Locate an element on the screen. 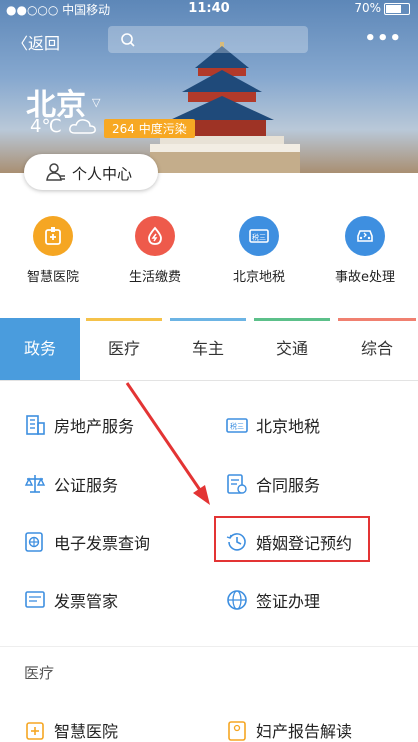  car-accident-icon is located at coordinates (365, 236).